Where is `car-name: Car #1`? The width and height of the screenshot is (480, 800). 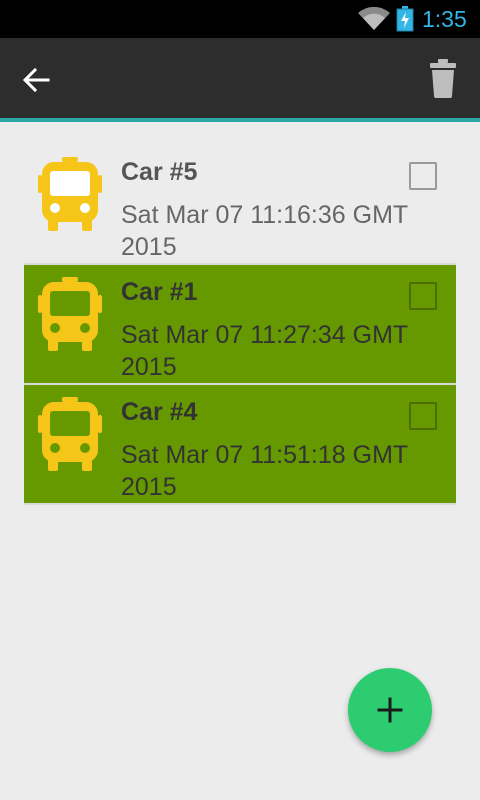 car-name: Car #1 is located at coordinates (159, 292).